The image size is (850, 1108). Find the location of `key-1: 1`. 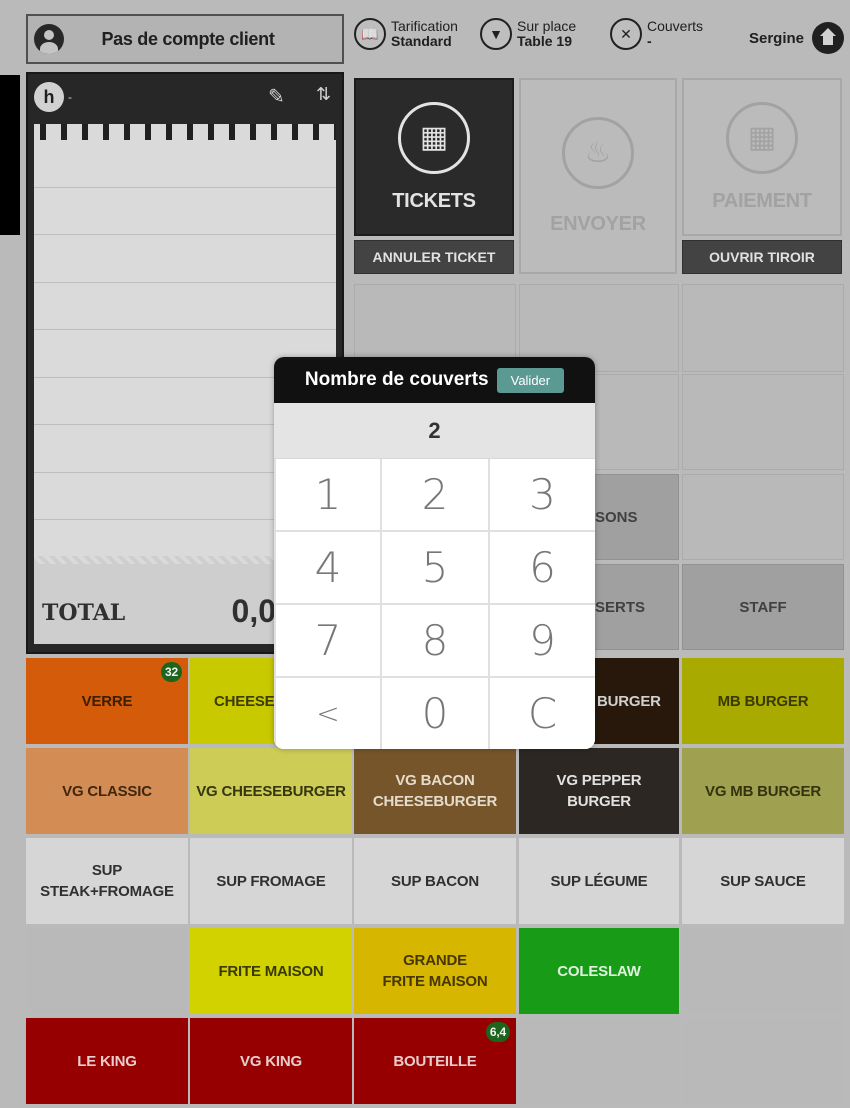

key-1: 1 is located at coordinates (328, 494).